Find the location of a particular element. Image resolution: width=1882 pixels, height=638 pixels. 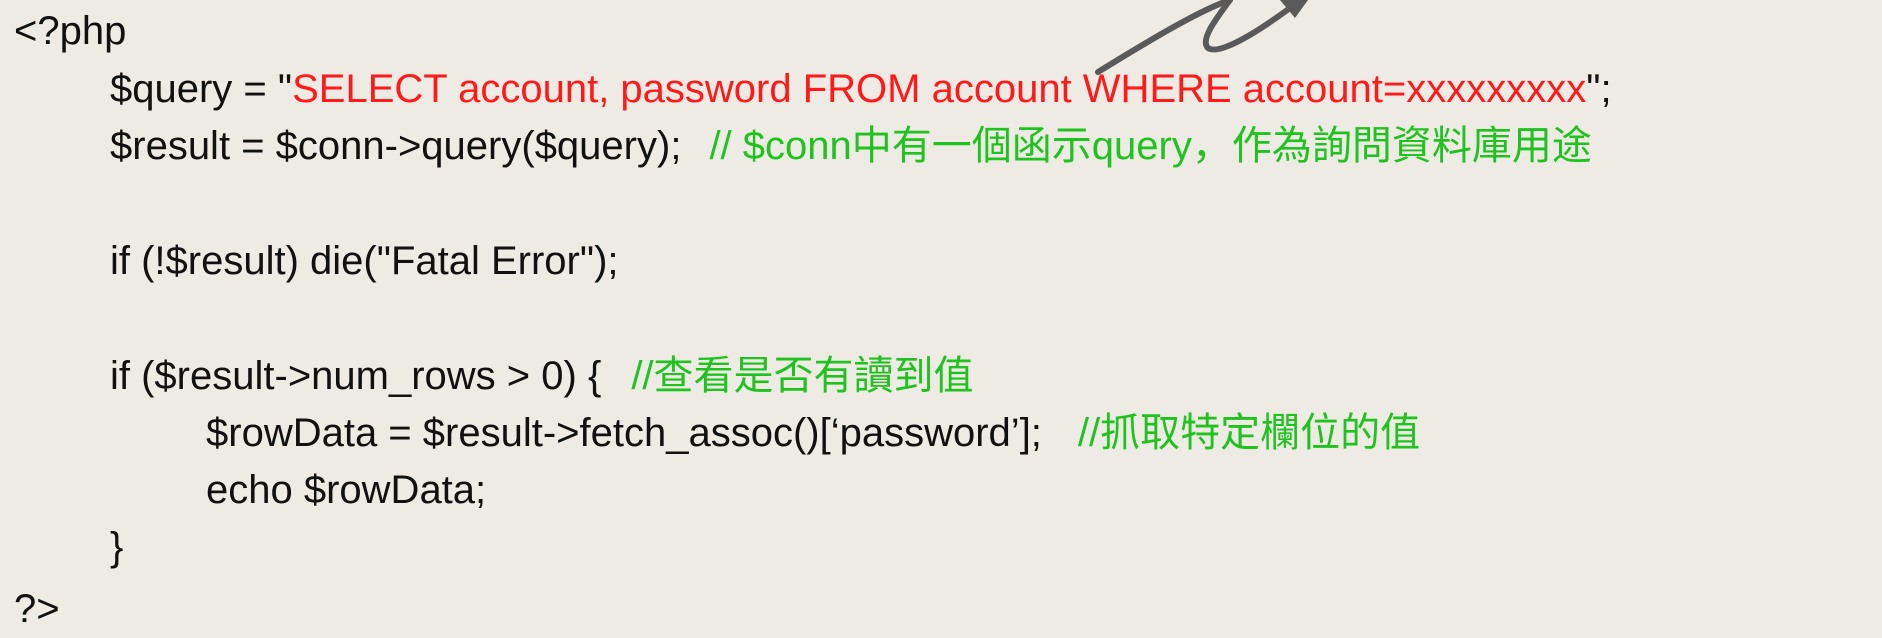

query-assignment: $query = " is located at coordinates (201, 89).